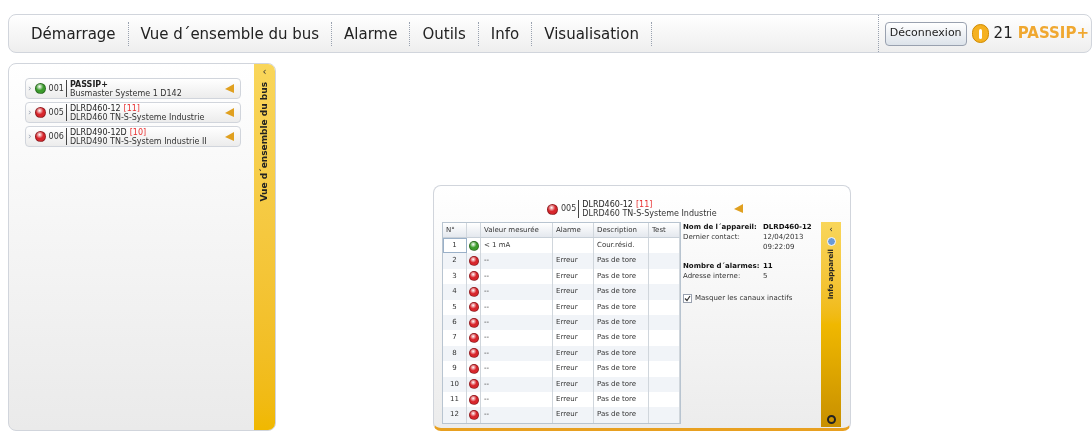 This screenshot has height=432, width=1092. What do you see at coordinates (57, 136) in the screenshot?
I see `device-address: 006` at bounding box center [57, 136].